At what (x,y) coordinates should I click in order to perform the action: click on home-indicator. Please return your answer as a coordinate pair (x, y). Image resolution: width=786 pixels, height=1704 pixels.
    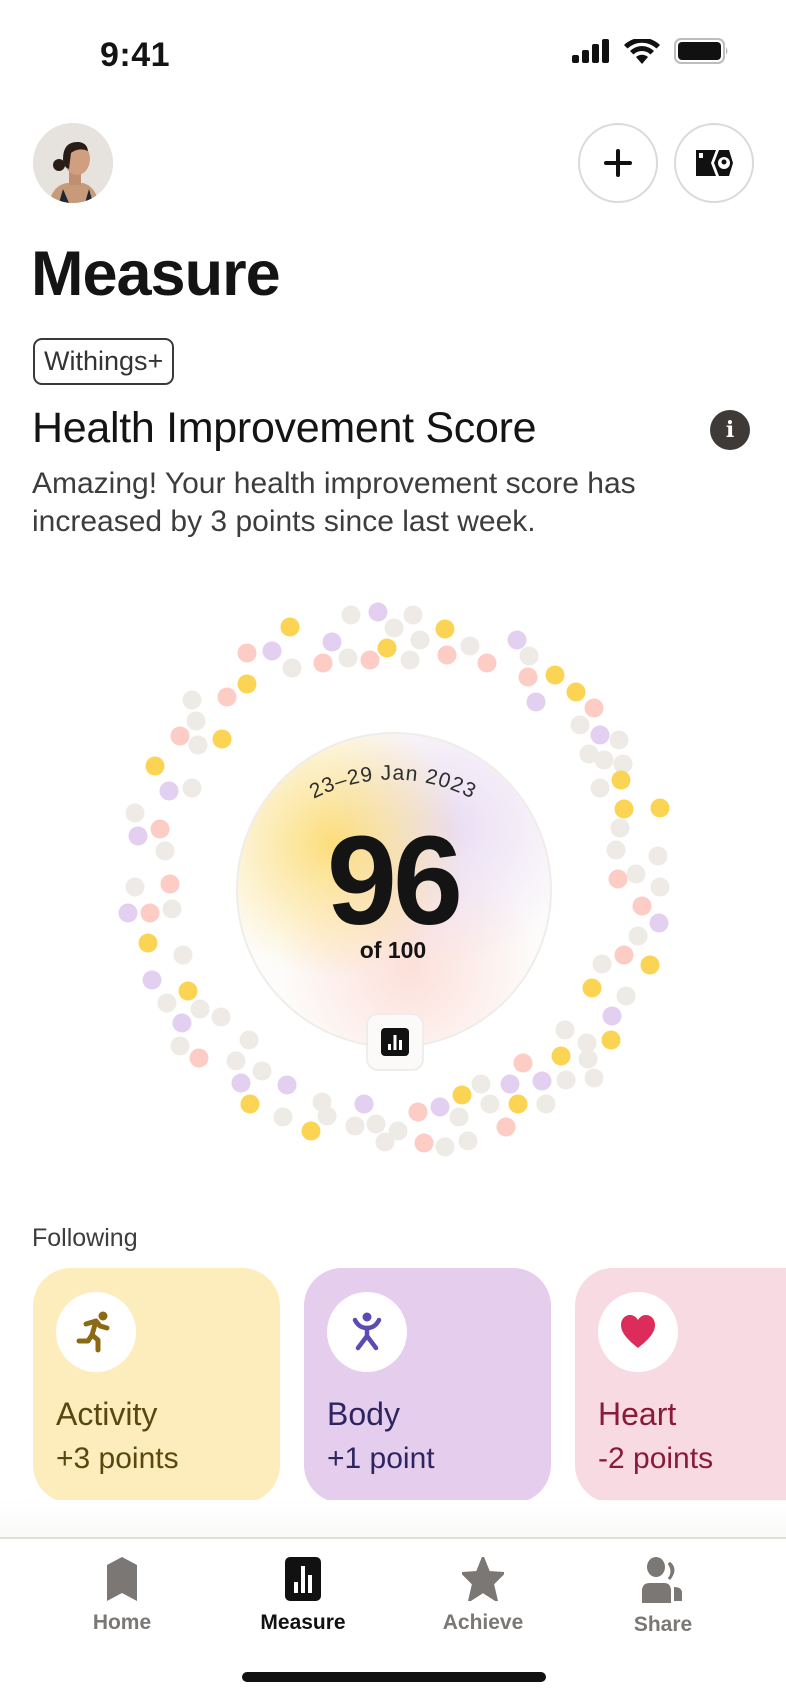
    Looking at the image, I should click on (394, 1677).